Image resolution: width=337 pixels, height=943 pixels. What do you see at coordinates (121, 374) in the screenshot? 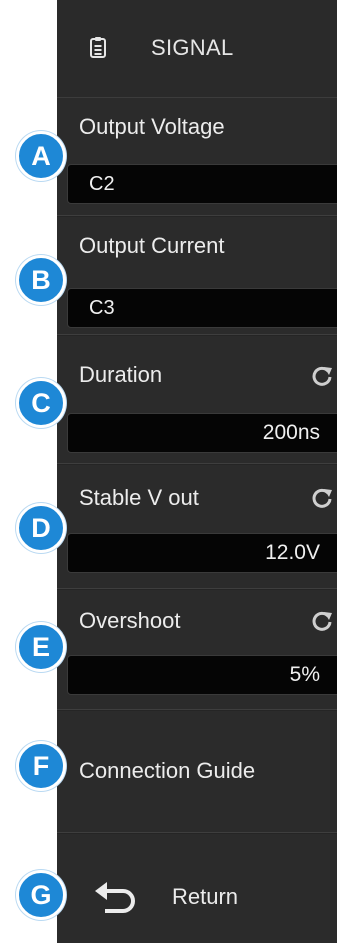
I see `duration-label: Duration` at bounding box center [121, 374].